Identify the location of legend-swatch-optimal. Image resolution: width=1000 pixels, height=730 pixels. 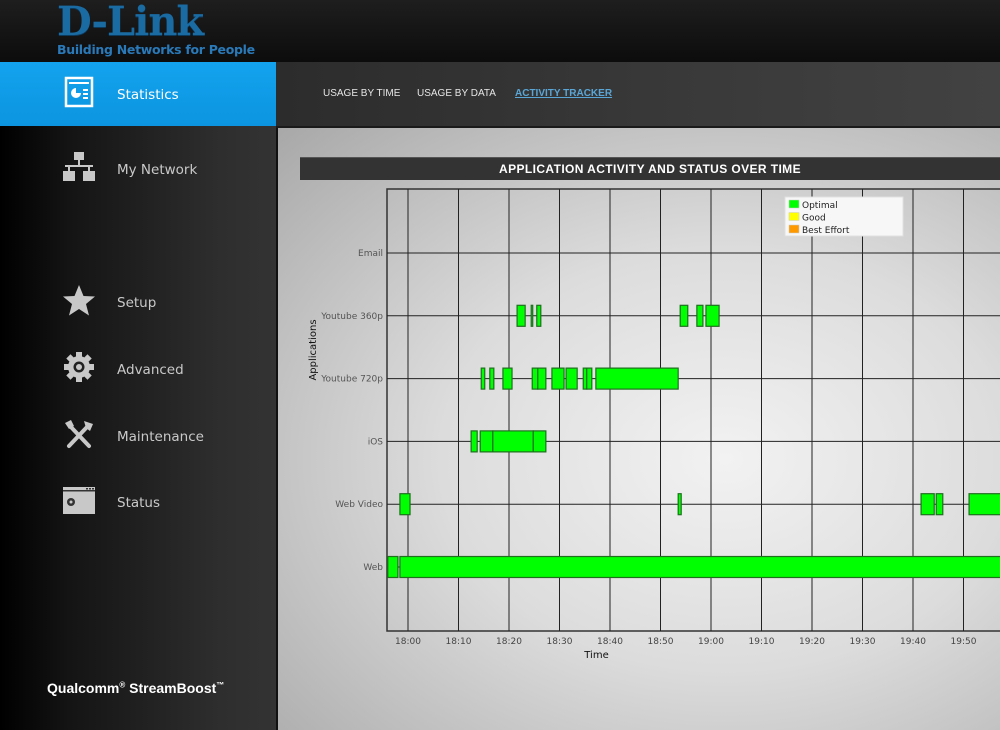
(794, 204).